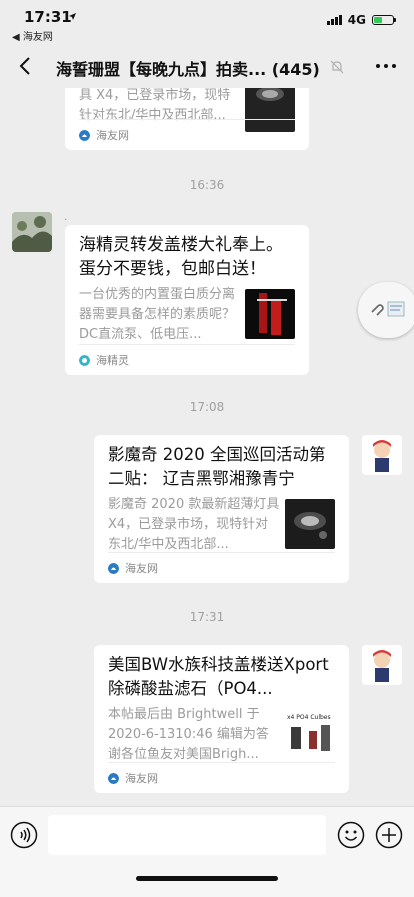  I want to click on battery-icon, so click(384, 20).